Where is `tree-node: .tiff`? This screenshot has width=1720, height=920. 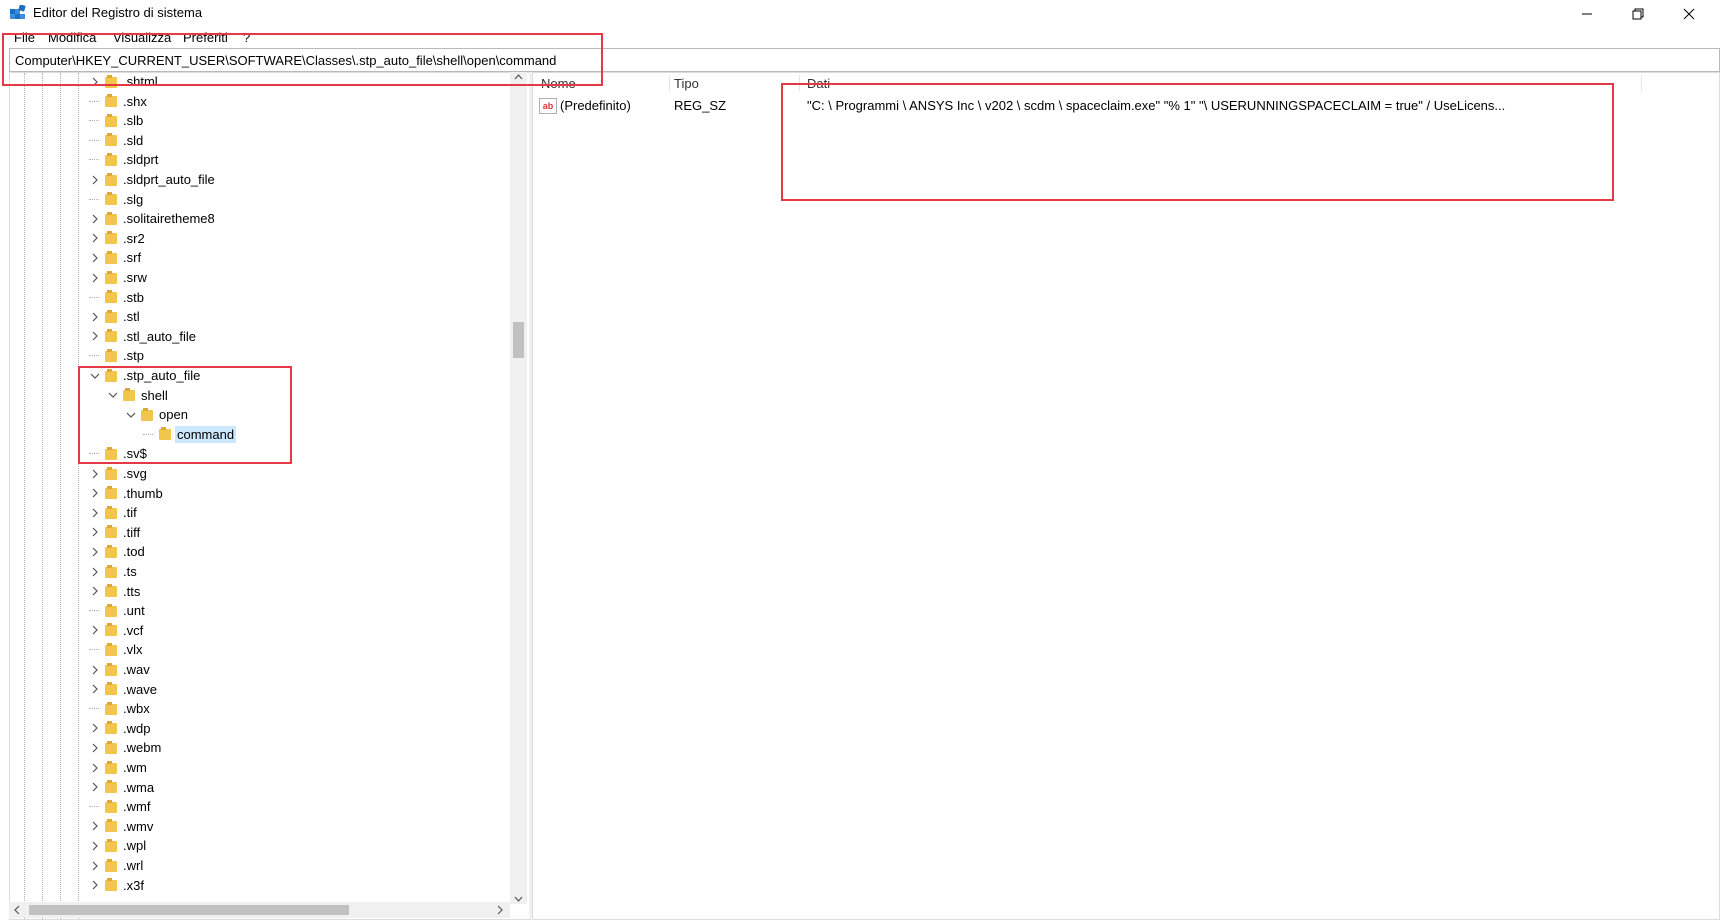
tree-node: .tiff is located at coordinates (115, 532).